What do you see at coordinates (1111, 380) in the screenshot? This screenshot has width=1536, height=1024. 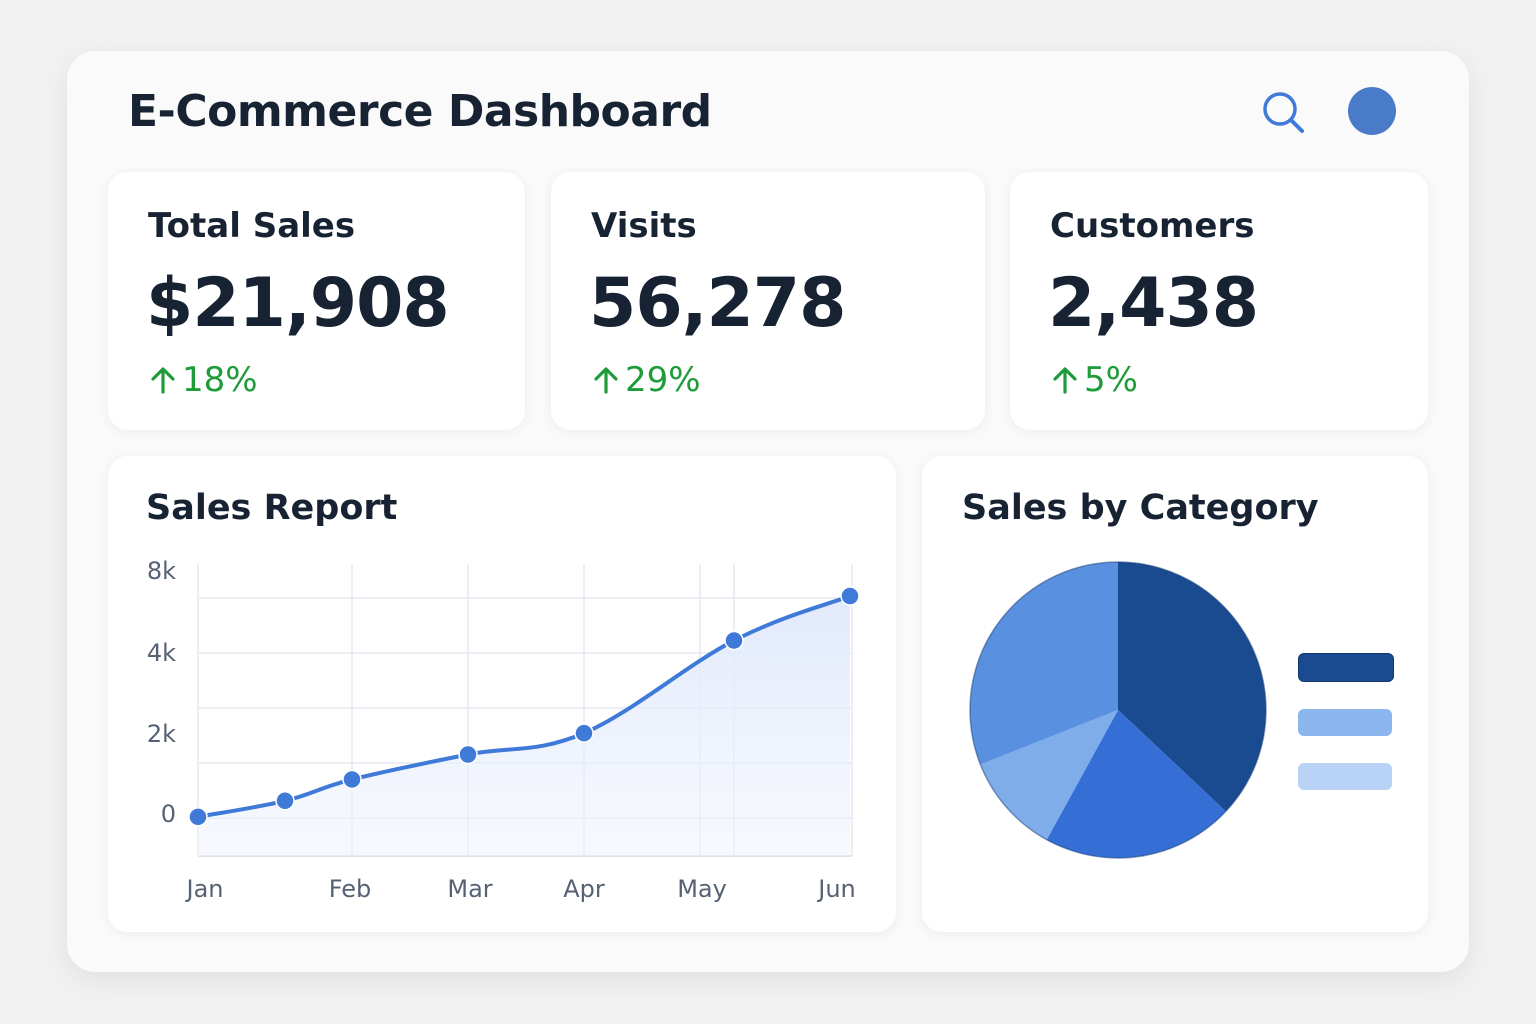 I see `stat-change-value: 5%` at bounding box center [1111, 380].